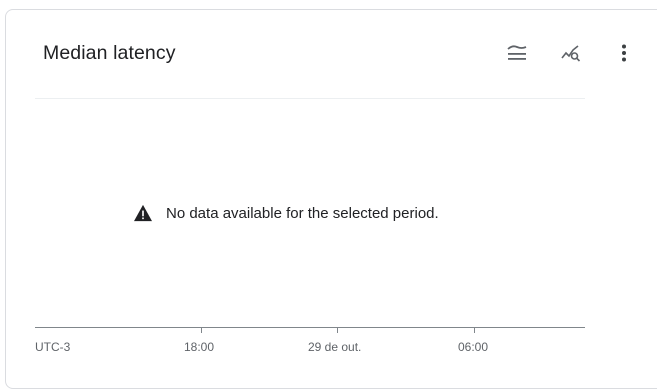 This screenshot has width=657, height=389. I want to click on x-axis-tick-label: 06:00, so click(473, 347).